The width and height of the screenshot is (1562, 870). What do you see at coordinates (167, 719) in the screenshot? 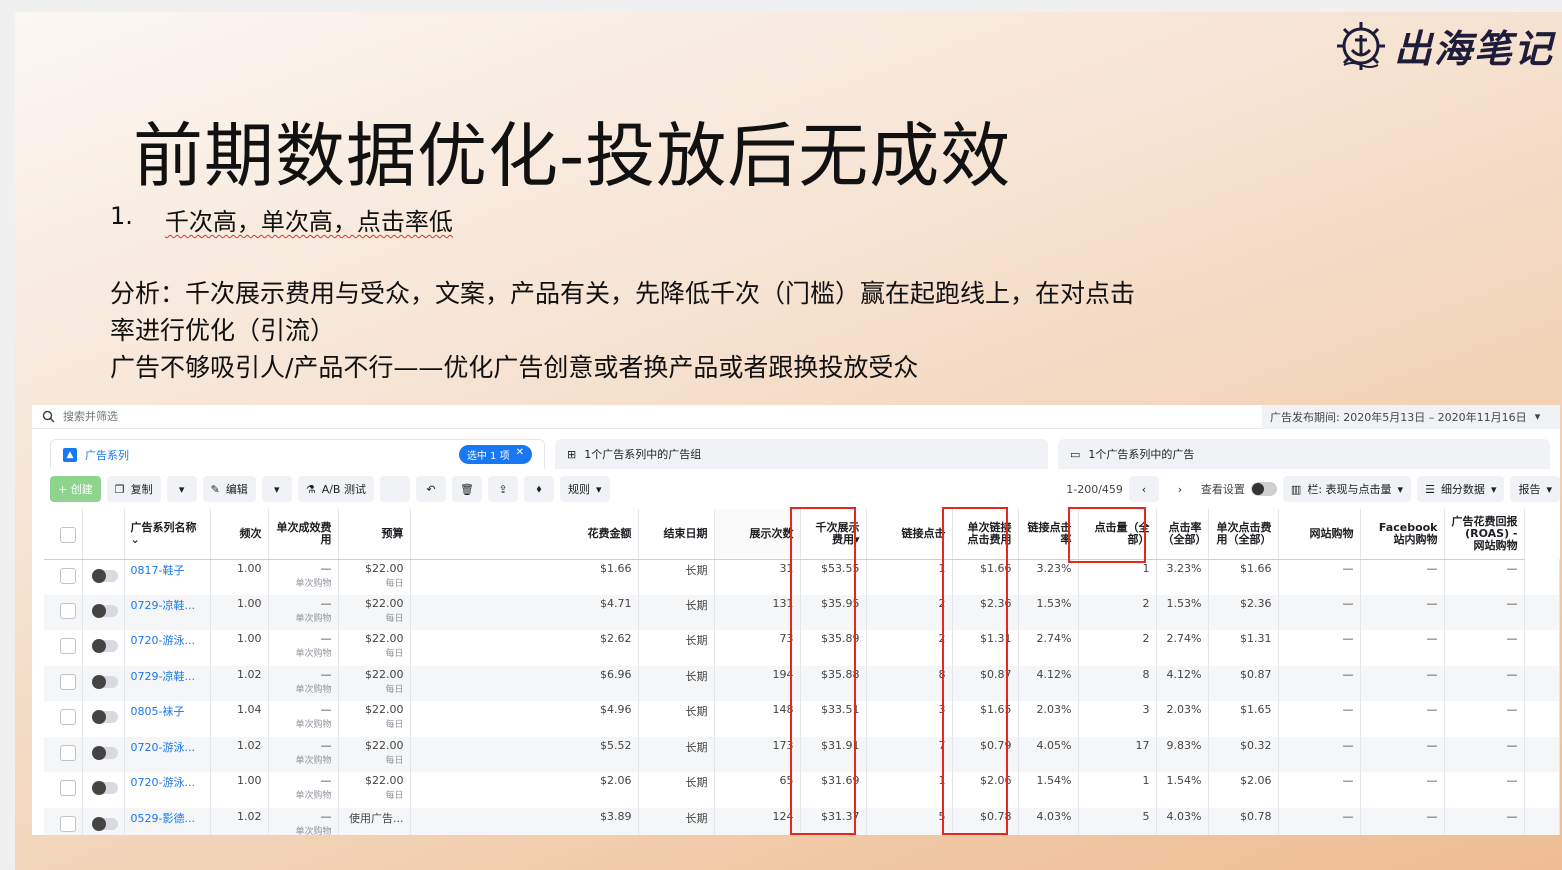
I see `campaign-name-link: 0805-袜子` at bounding box center [167, 719].